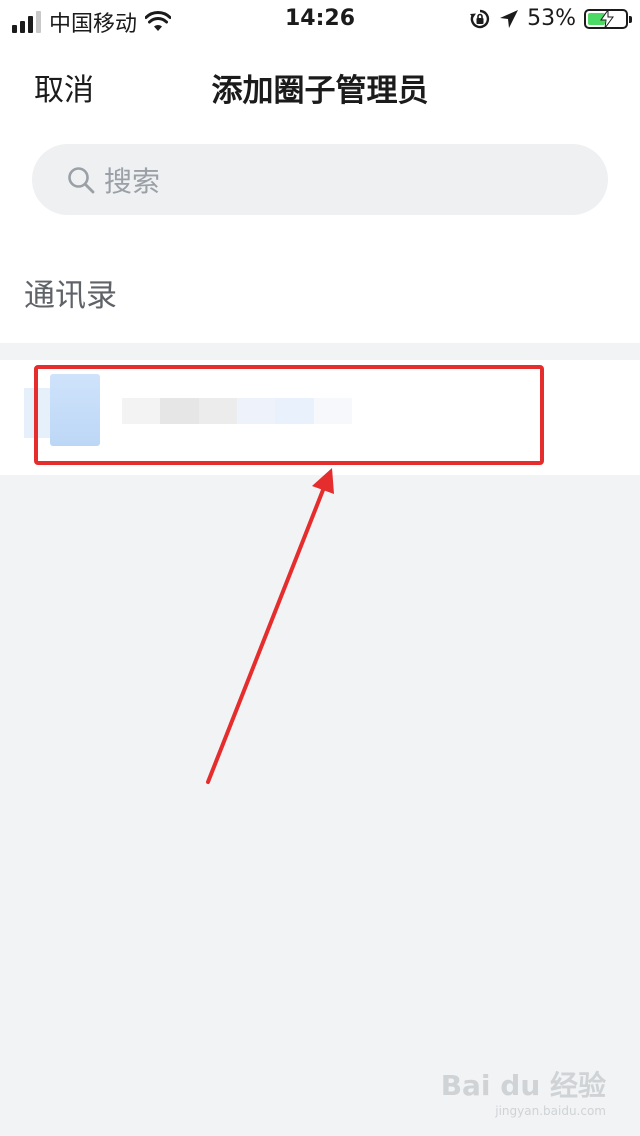 The height and width of the screenshot is (1136, 640). Describe the element at coordinates (320, 179) in the screenshot. I see `search-input: 搜索` at that location.